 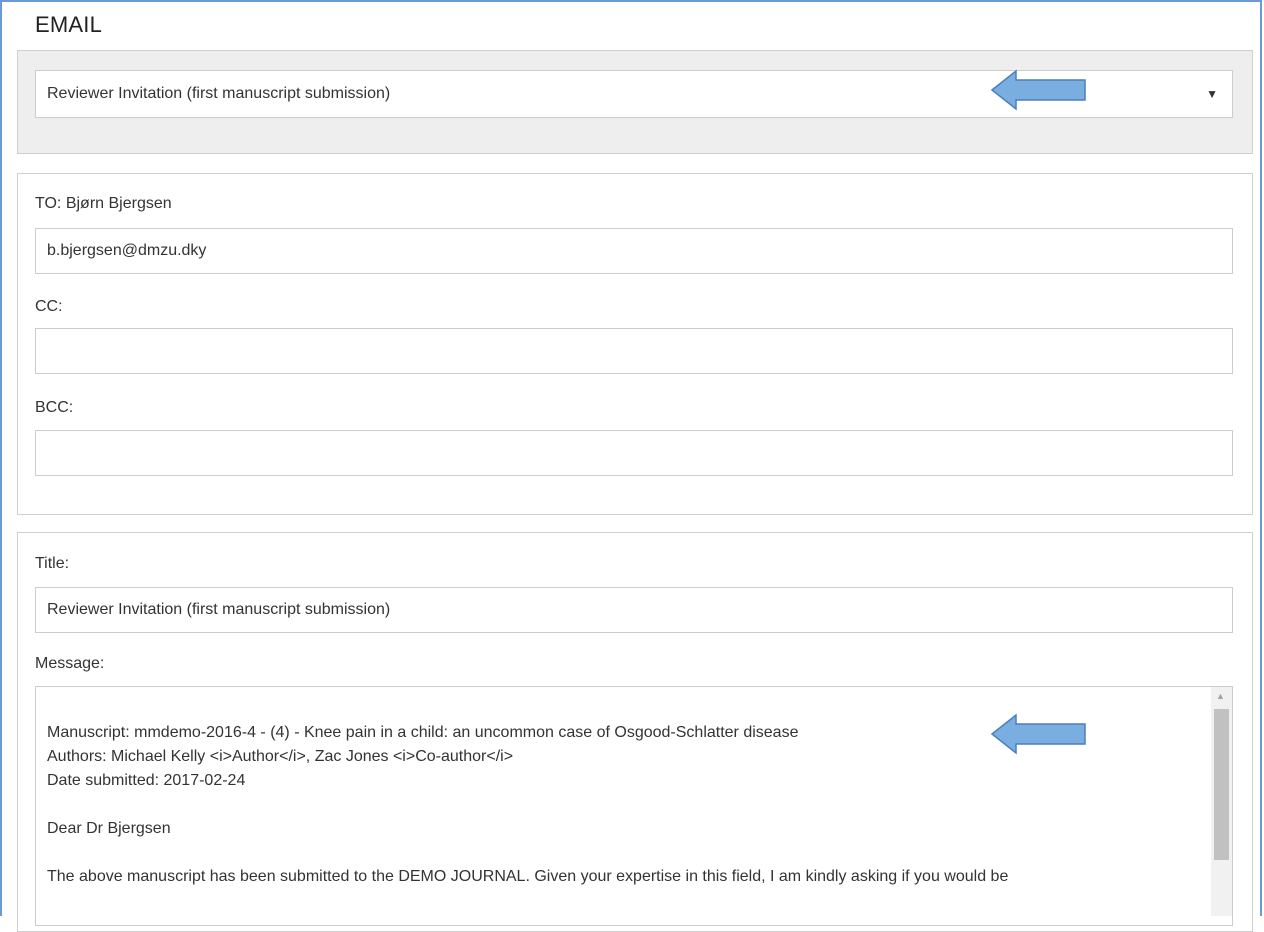 What do you see at coordinates (634, 251) in the screenshot?
I see `to-email-field: b.bjergsen@dmzu.dky` at bounding box center [634, 251].